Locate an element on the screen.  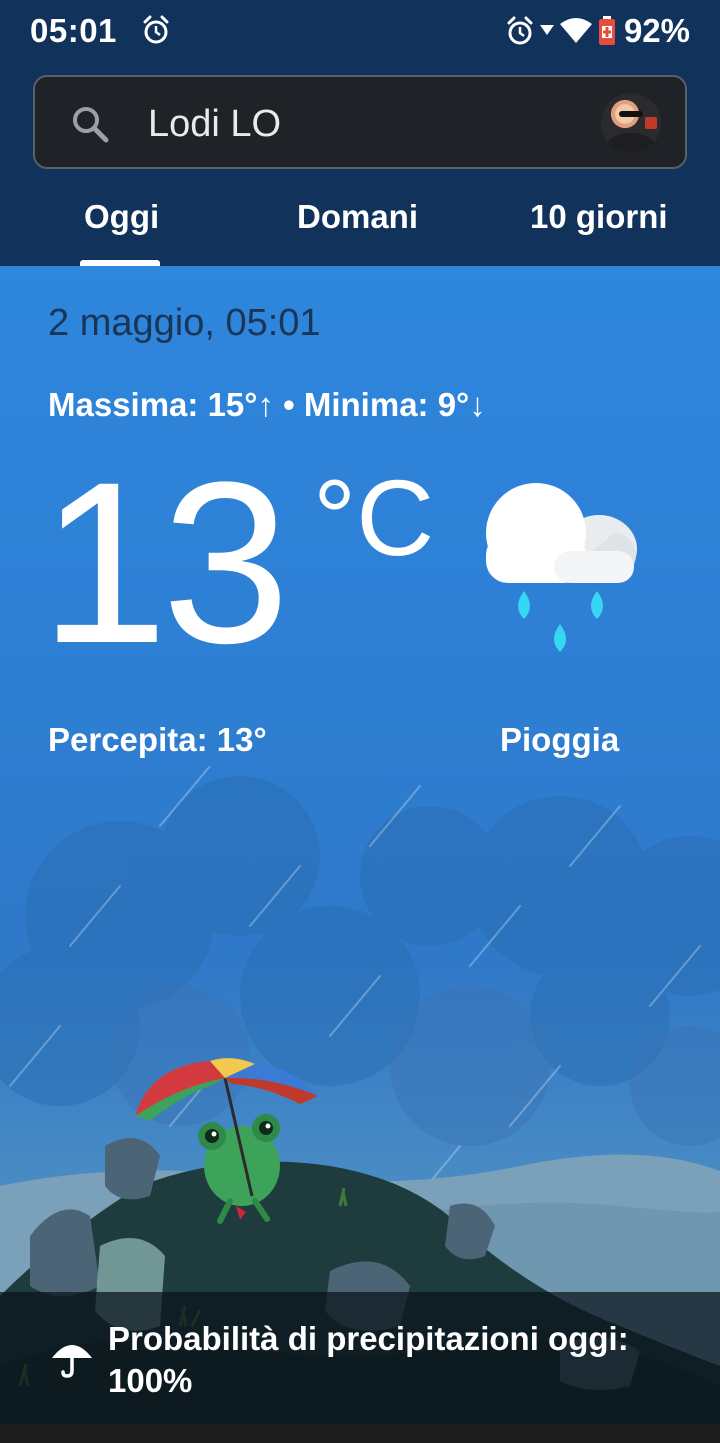
search-bar: Lodi LO is located at coordinates (360, 122).